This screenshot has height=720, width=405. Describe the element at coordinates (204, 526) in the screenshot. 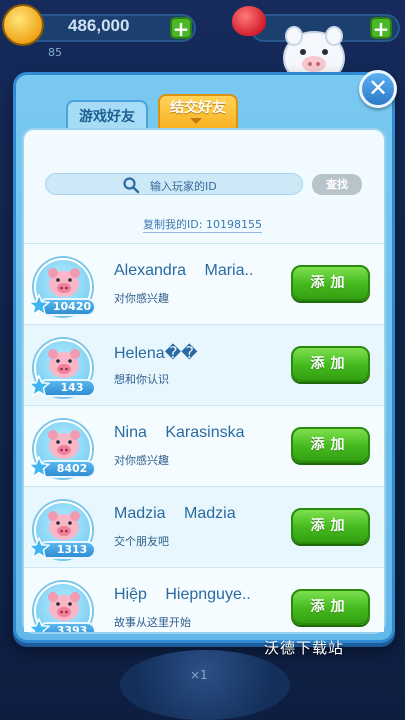

I see `player-row: 1313 Madzia Madzia 交个朋友吧 添加` at that location.